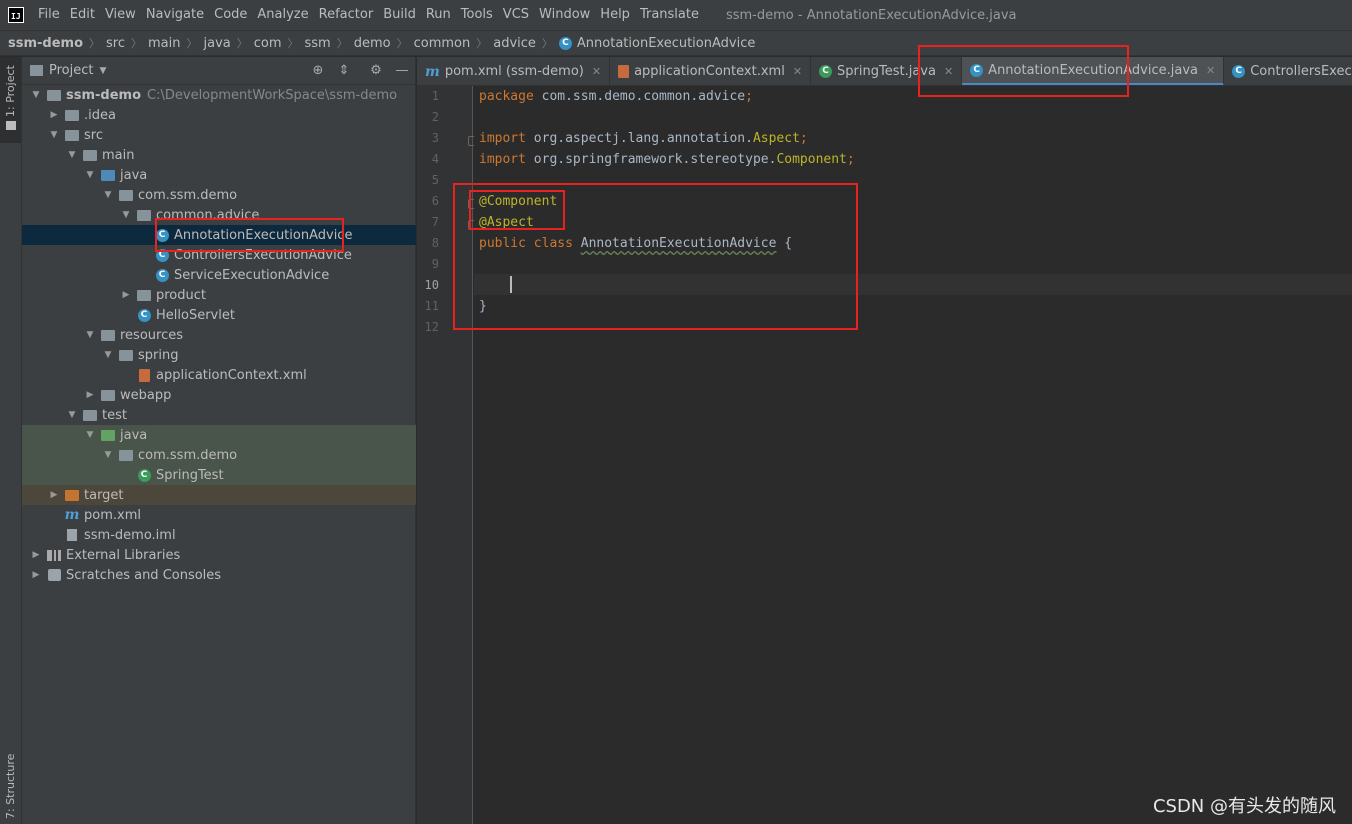  Describe the element at coordinates (82, 15) in the screenshot. I see `menu-edit: Edit` at that location.